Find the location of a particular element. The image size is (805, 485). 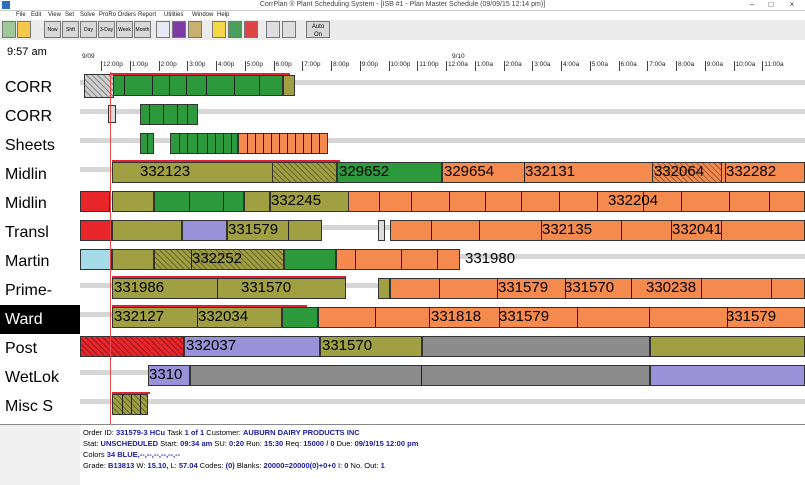

menu-view: View is located at coordinates (54, 15).